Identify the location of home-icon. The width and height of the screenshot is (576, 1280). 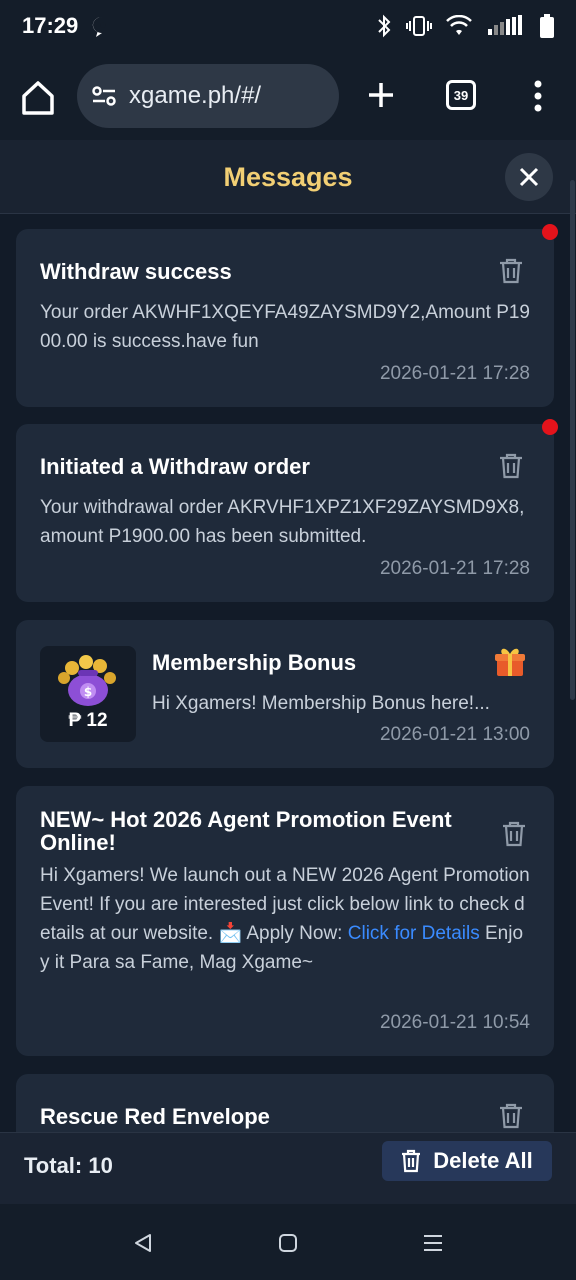
(38, 98).